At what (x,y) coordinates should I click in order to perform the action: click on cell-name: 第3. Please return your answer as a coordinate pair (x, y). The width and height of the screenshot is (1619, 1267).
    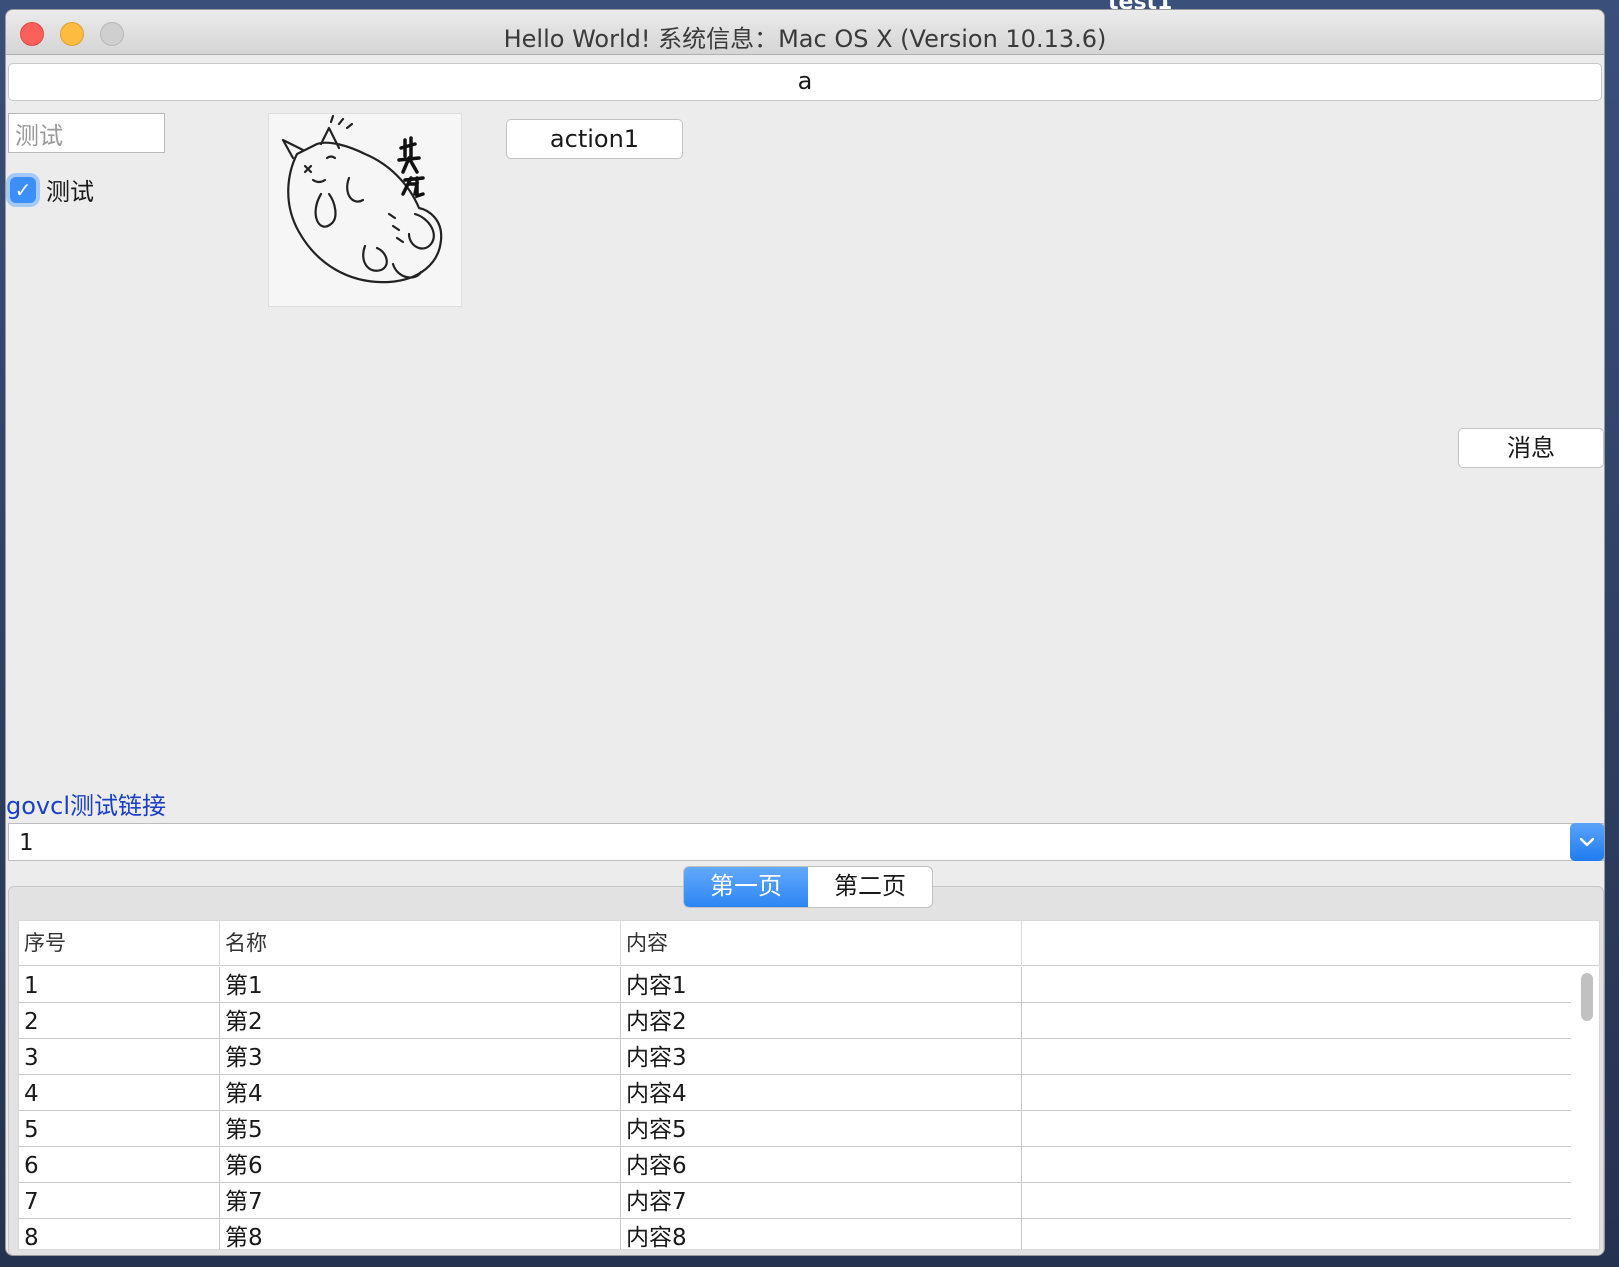
    Looking at the image, I should click on (420, 1056).